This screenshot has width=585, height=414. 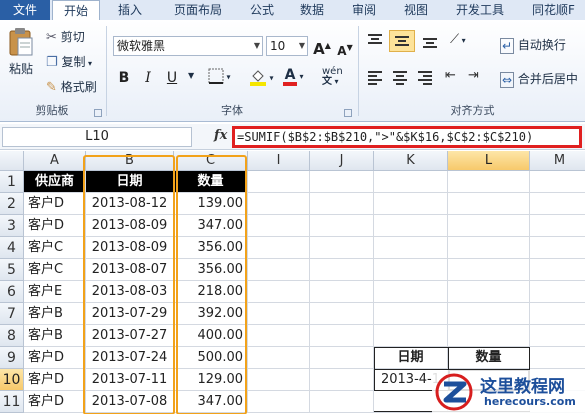 What do you see at coordinates (97, 137) in the screenshot?
I see `name-box: L10` at bounding box center [97, 137].